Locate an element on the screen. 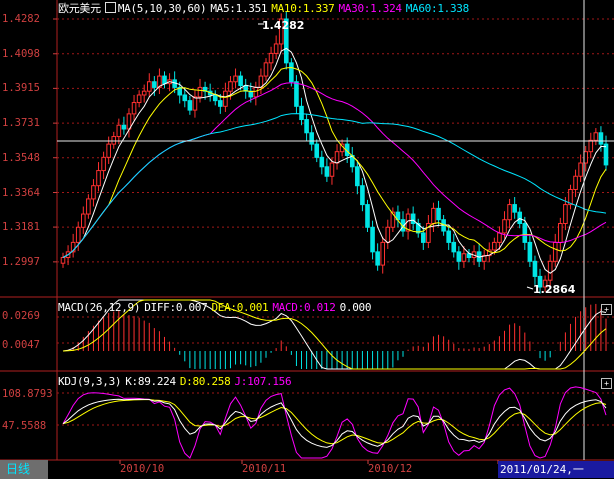 The width and height of the screenshot is (614, 479). kdj-j: J:107.156 is located at coordinates (263, 381).